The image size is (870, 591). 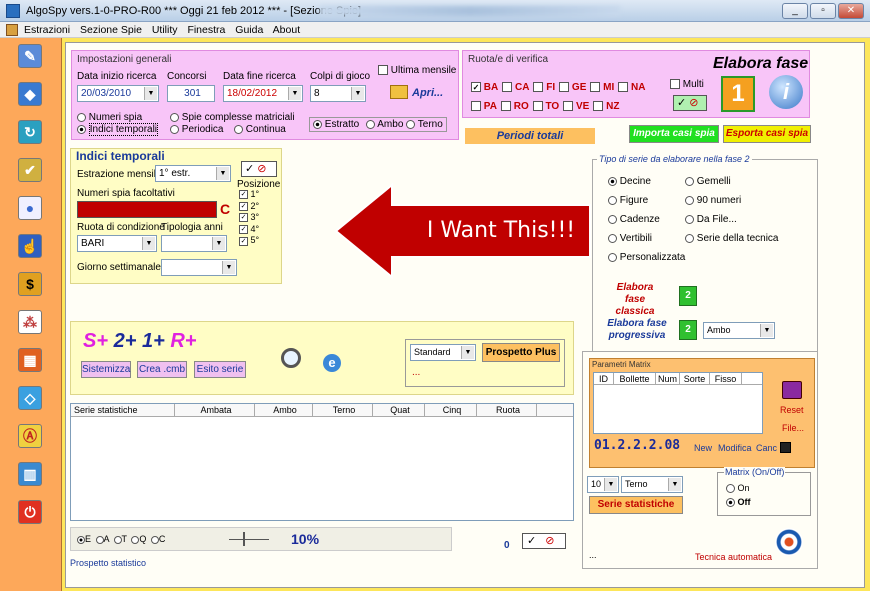 What do you see at coordinates (484, 106) in the screenshot?
I see `ruota-pa: PA` at bounding box center [484, 106].